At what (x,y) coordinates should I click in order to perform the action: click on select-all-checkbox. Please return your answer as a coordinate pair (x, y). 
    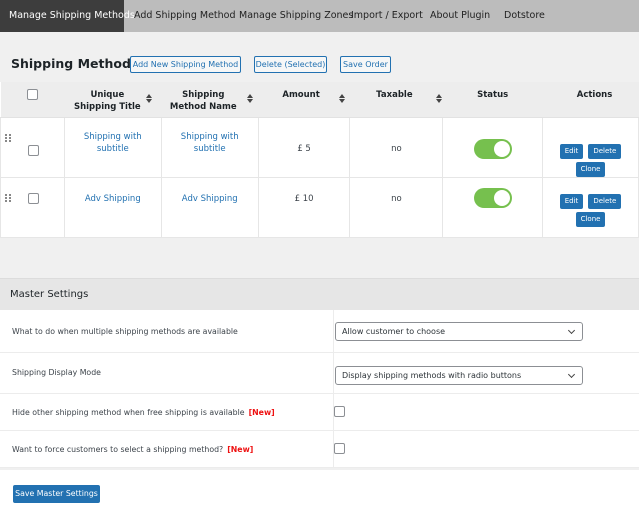
    Looking at the image, I should click on (32, 94).